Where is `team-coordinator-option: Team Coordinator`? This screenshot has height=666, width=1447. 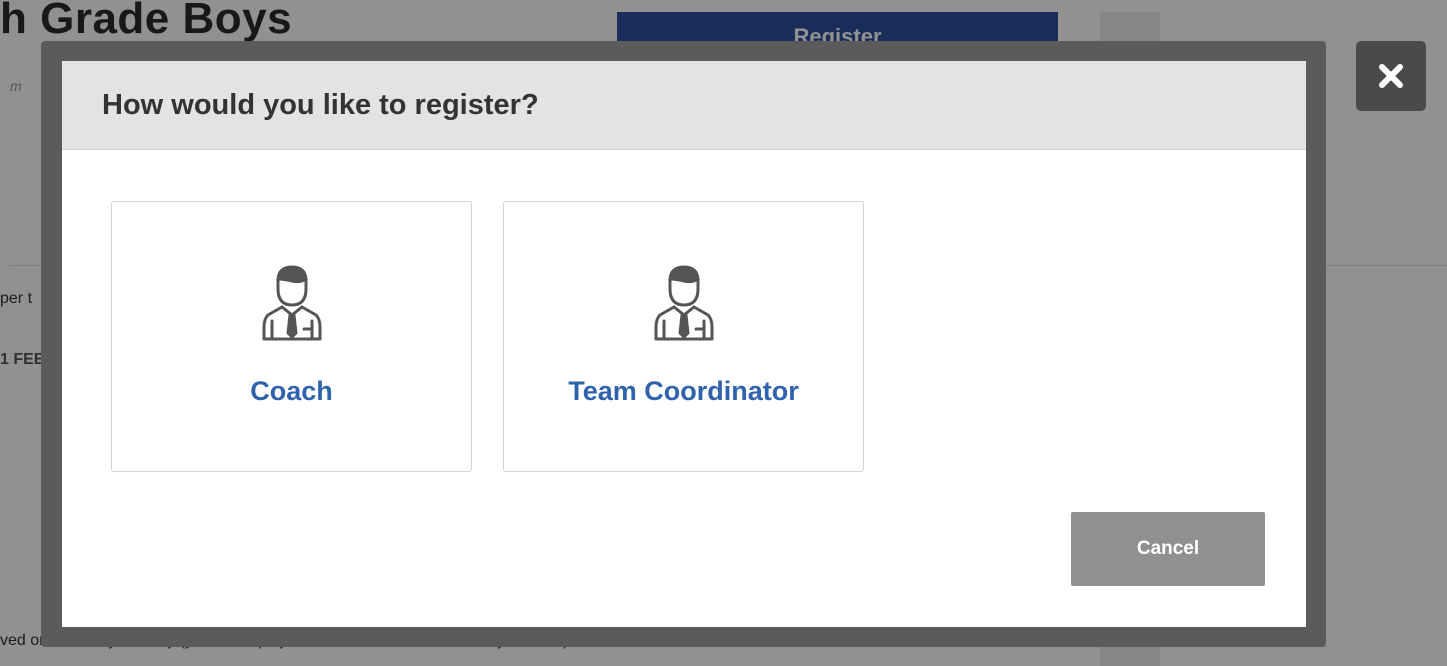 team-coordinator-option: Team Coordinator is located at coordinates (683, 336).